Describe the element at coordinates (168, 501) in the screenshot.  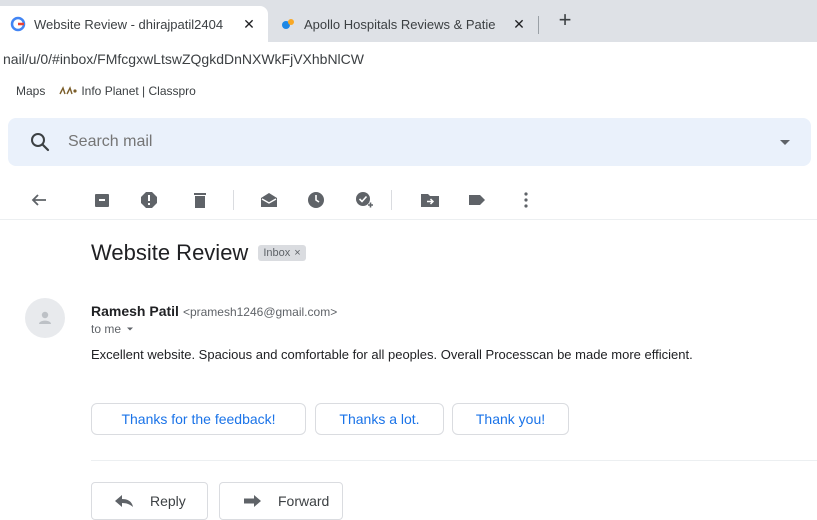
I see `reply-label: Reply` at that location.